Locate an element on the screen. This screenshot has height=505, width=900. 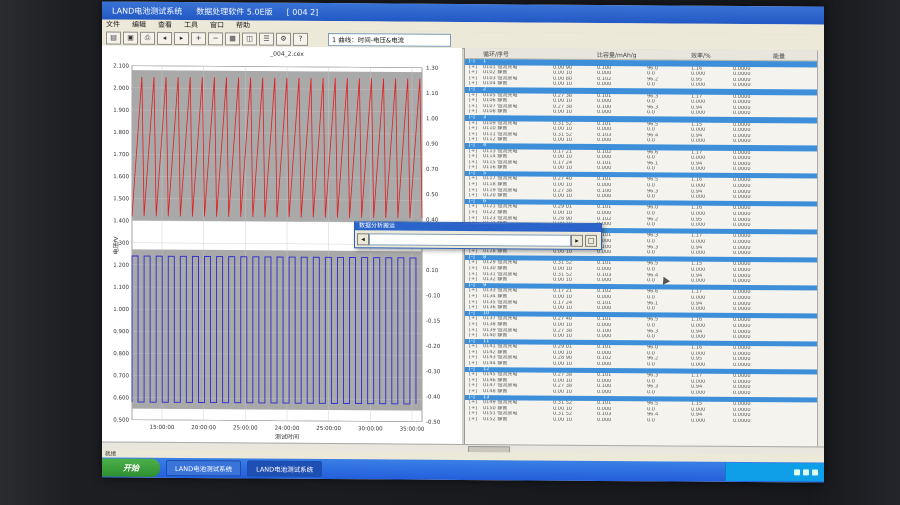
y-left-tick-label: 1.700 is located at coordinates (121, 155).